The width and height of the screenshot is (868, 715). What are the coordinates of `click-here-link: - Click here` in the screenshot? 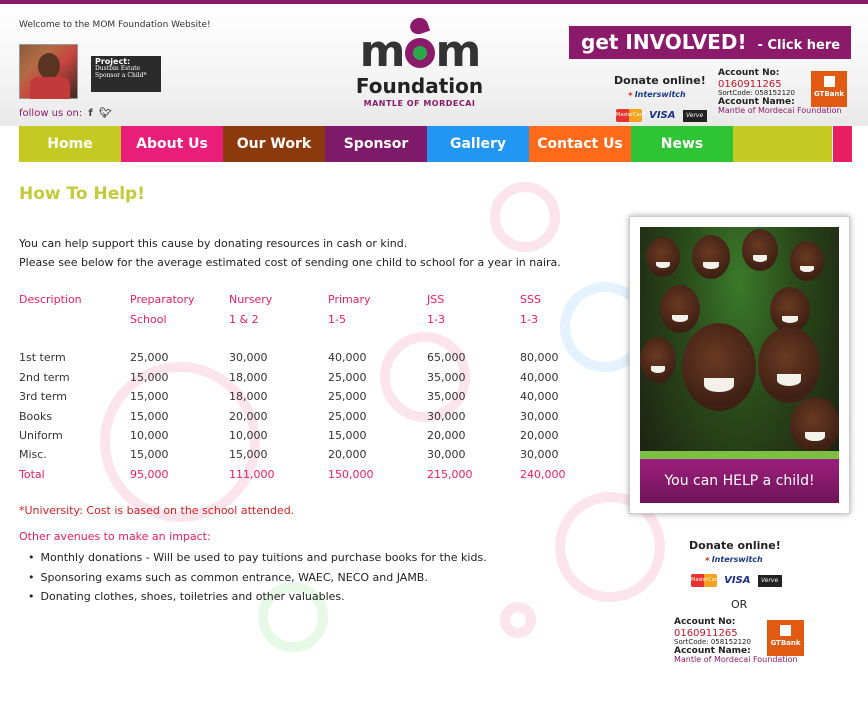 It's located at (799, 45).